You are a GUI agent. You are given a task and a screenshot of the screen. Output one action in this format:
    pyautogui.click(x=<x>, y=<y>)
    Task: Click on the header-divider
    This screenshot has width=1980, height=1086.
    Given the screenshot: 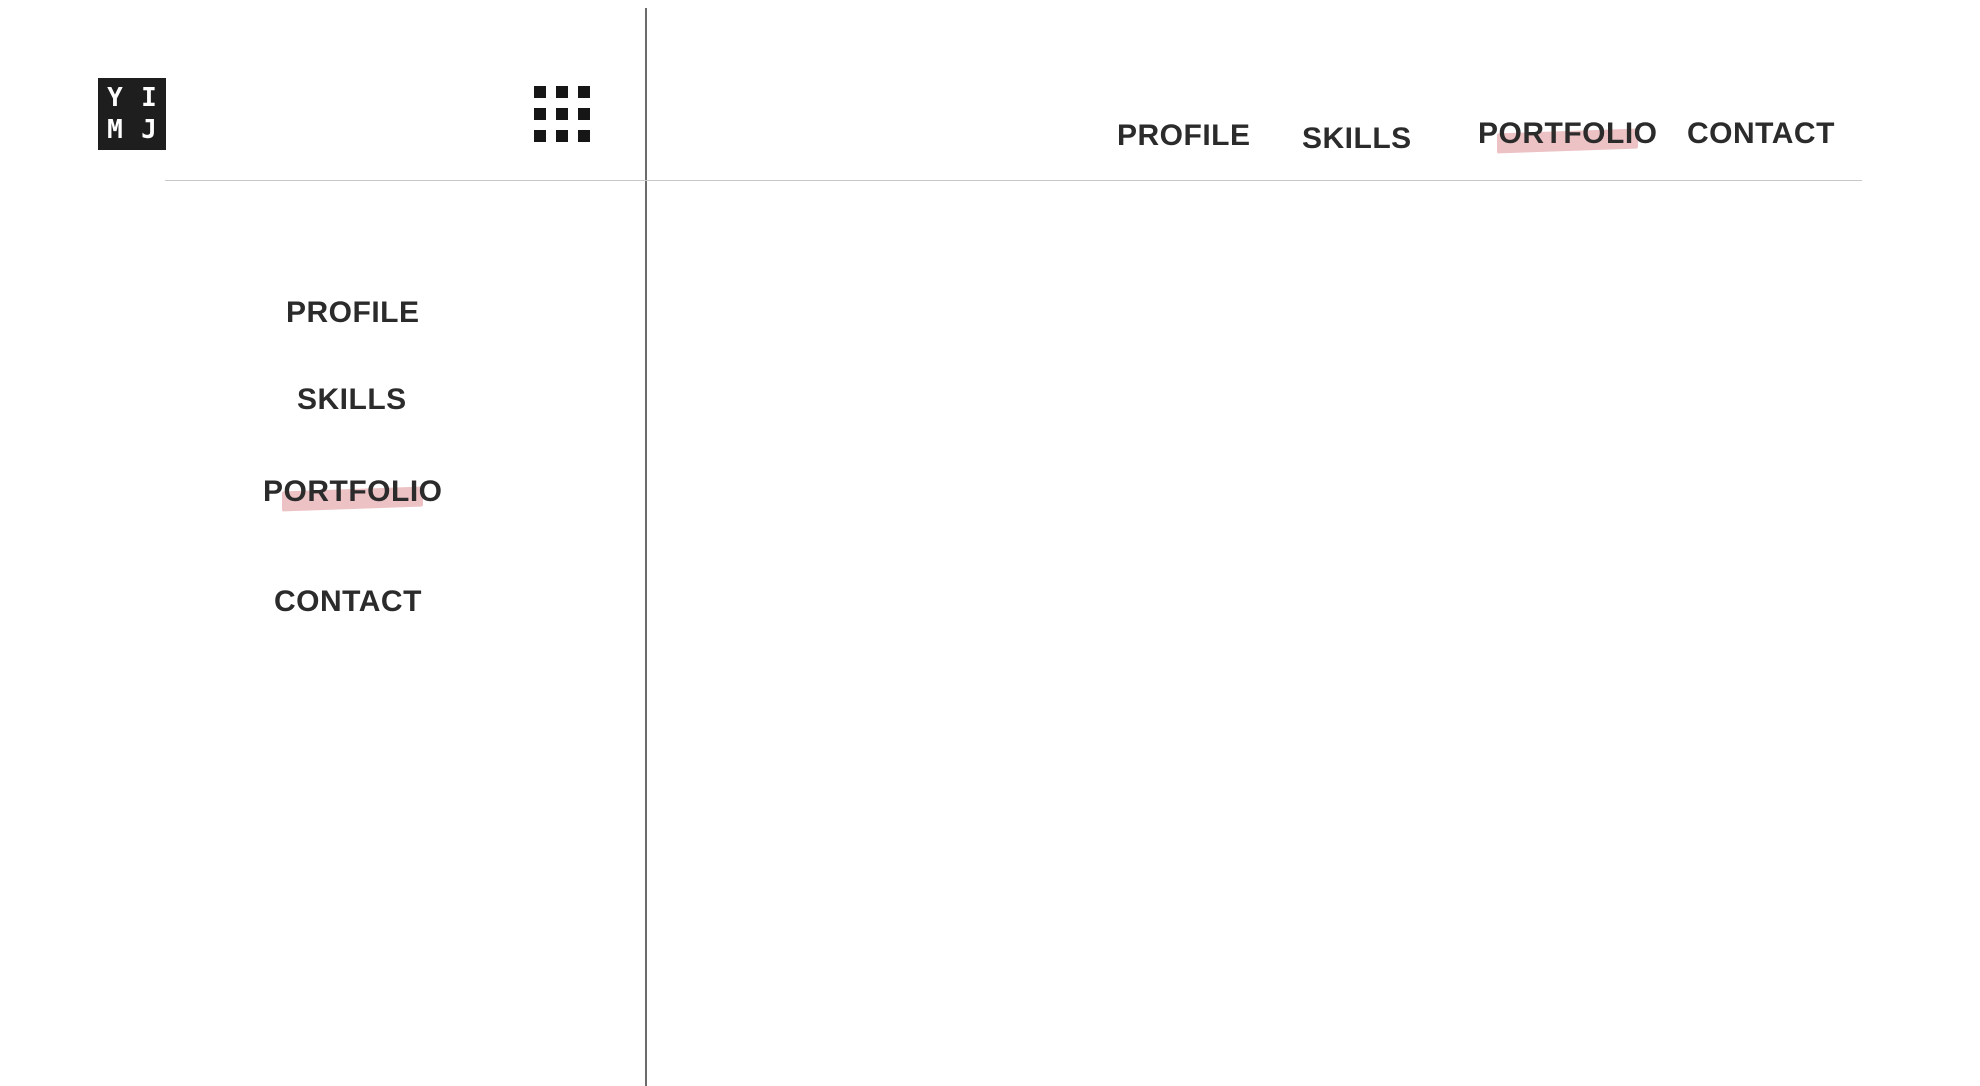 What is the action you would take?
    pyautogui.click(x=1013, y=180)
    